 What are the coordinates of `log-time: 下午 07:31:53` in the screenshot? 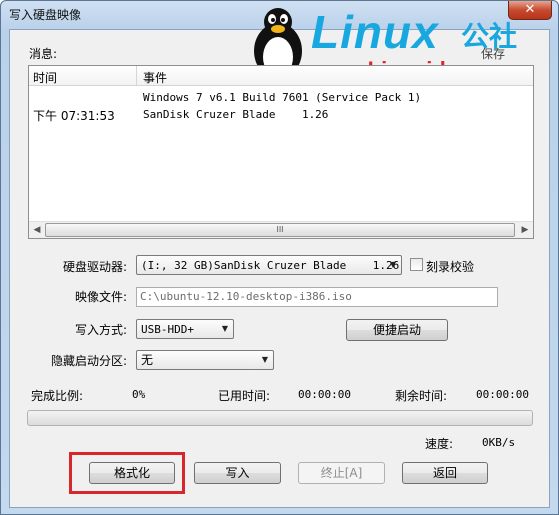 It's located at (74, 116).